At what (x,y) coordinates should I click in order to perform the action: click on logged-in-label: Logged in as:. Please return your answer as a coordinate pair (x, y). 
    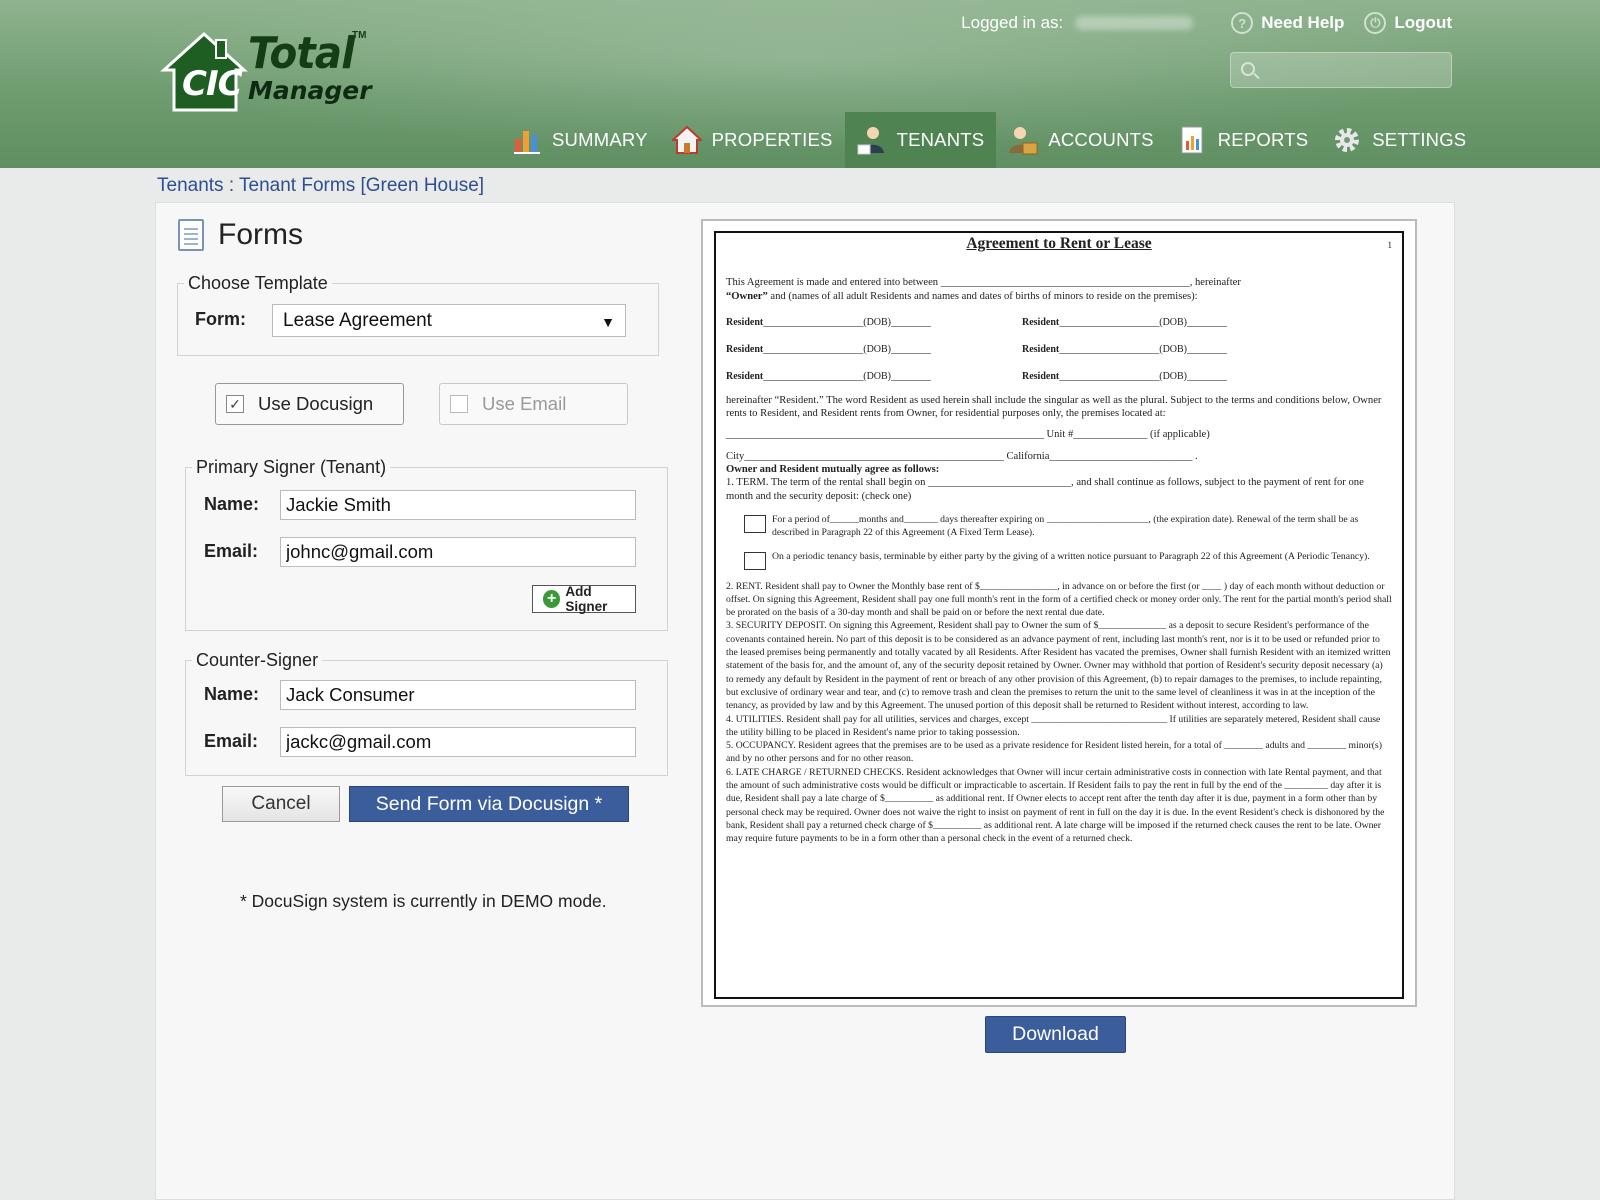
    Looking at the image, I should click on (1012, 22).